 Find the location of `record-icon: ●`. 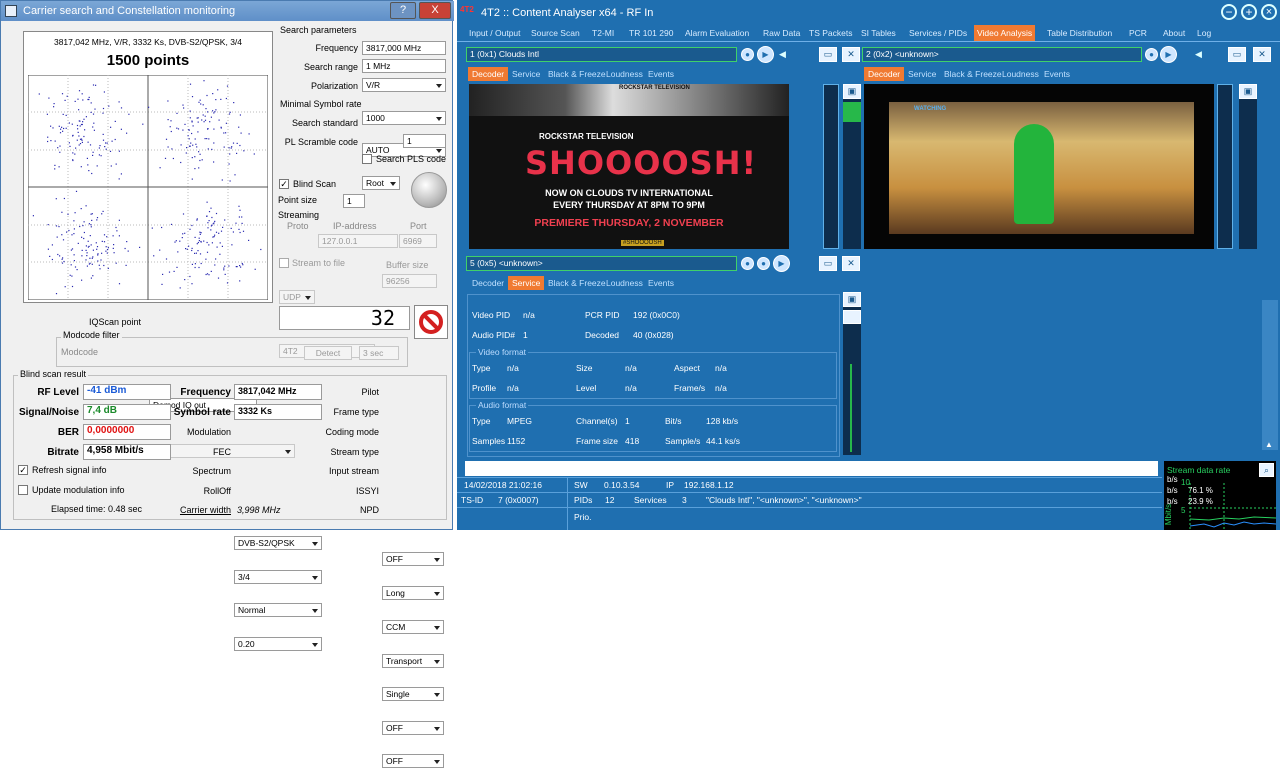

record-icon: ● is located at coordinates (747, 54).